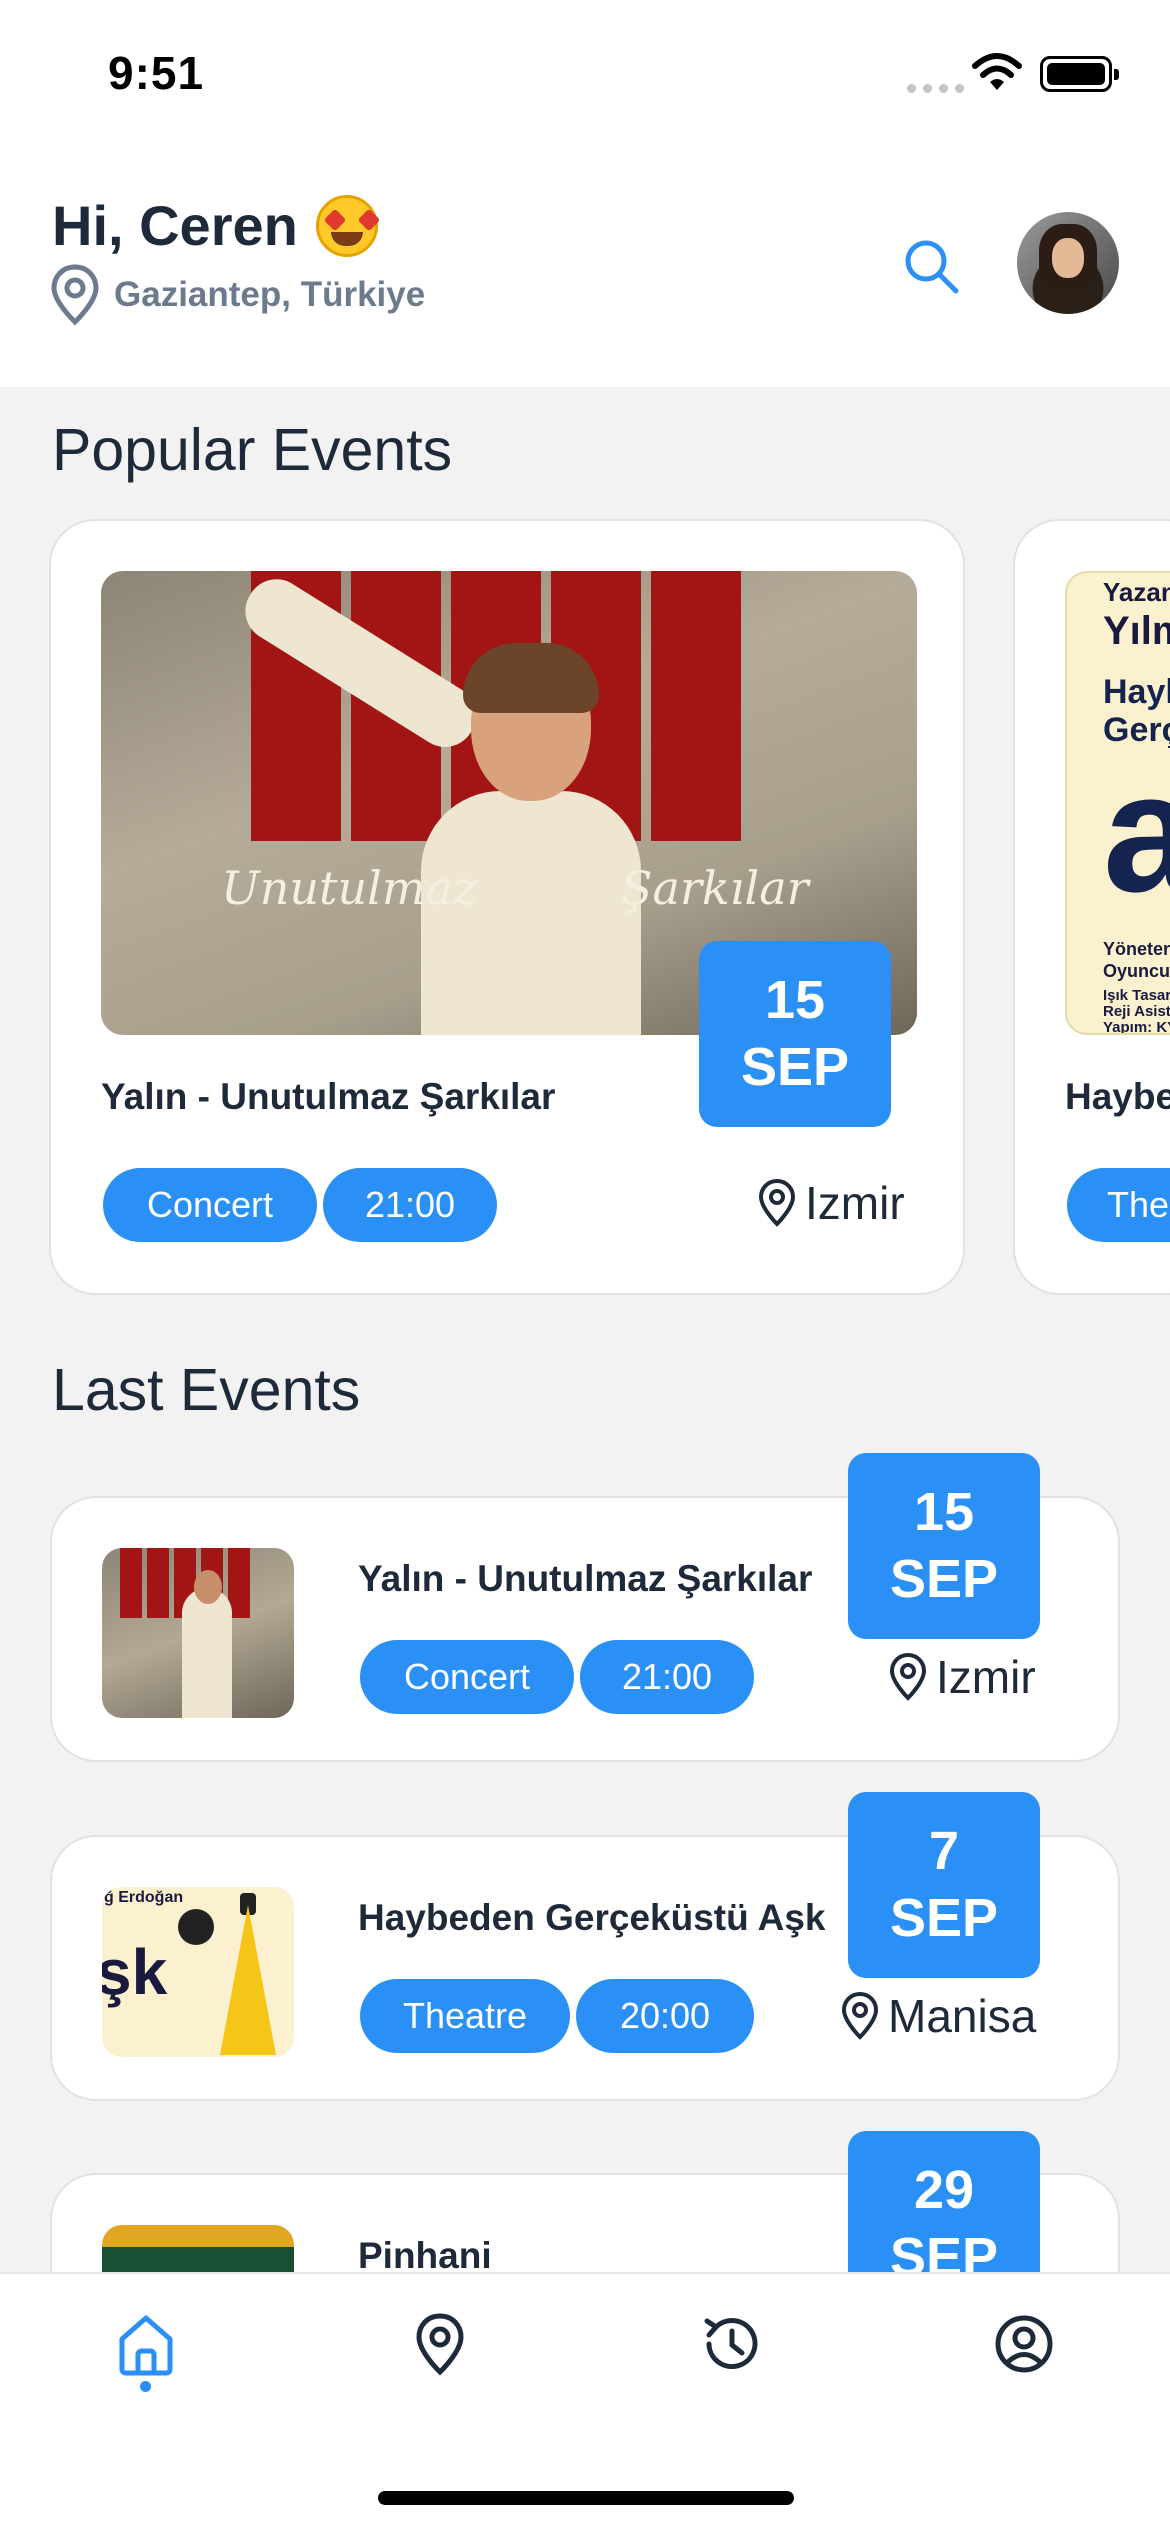 This screenshot has height=2532, width=1170. I want to click on cellular-signal-icon, so click(935, 88).